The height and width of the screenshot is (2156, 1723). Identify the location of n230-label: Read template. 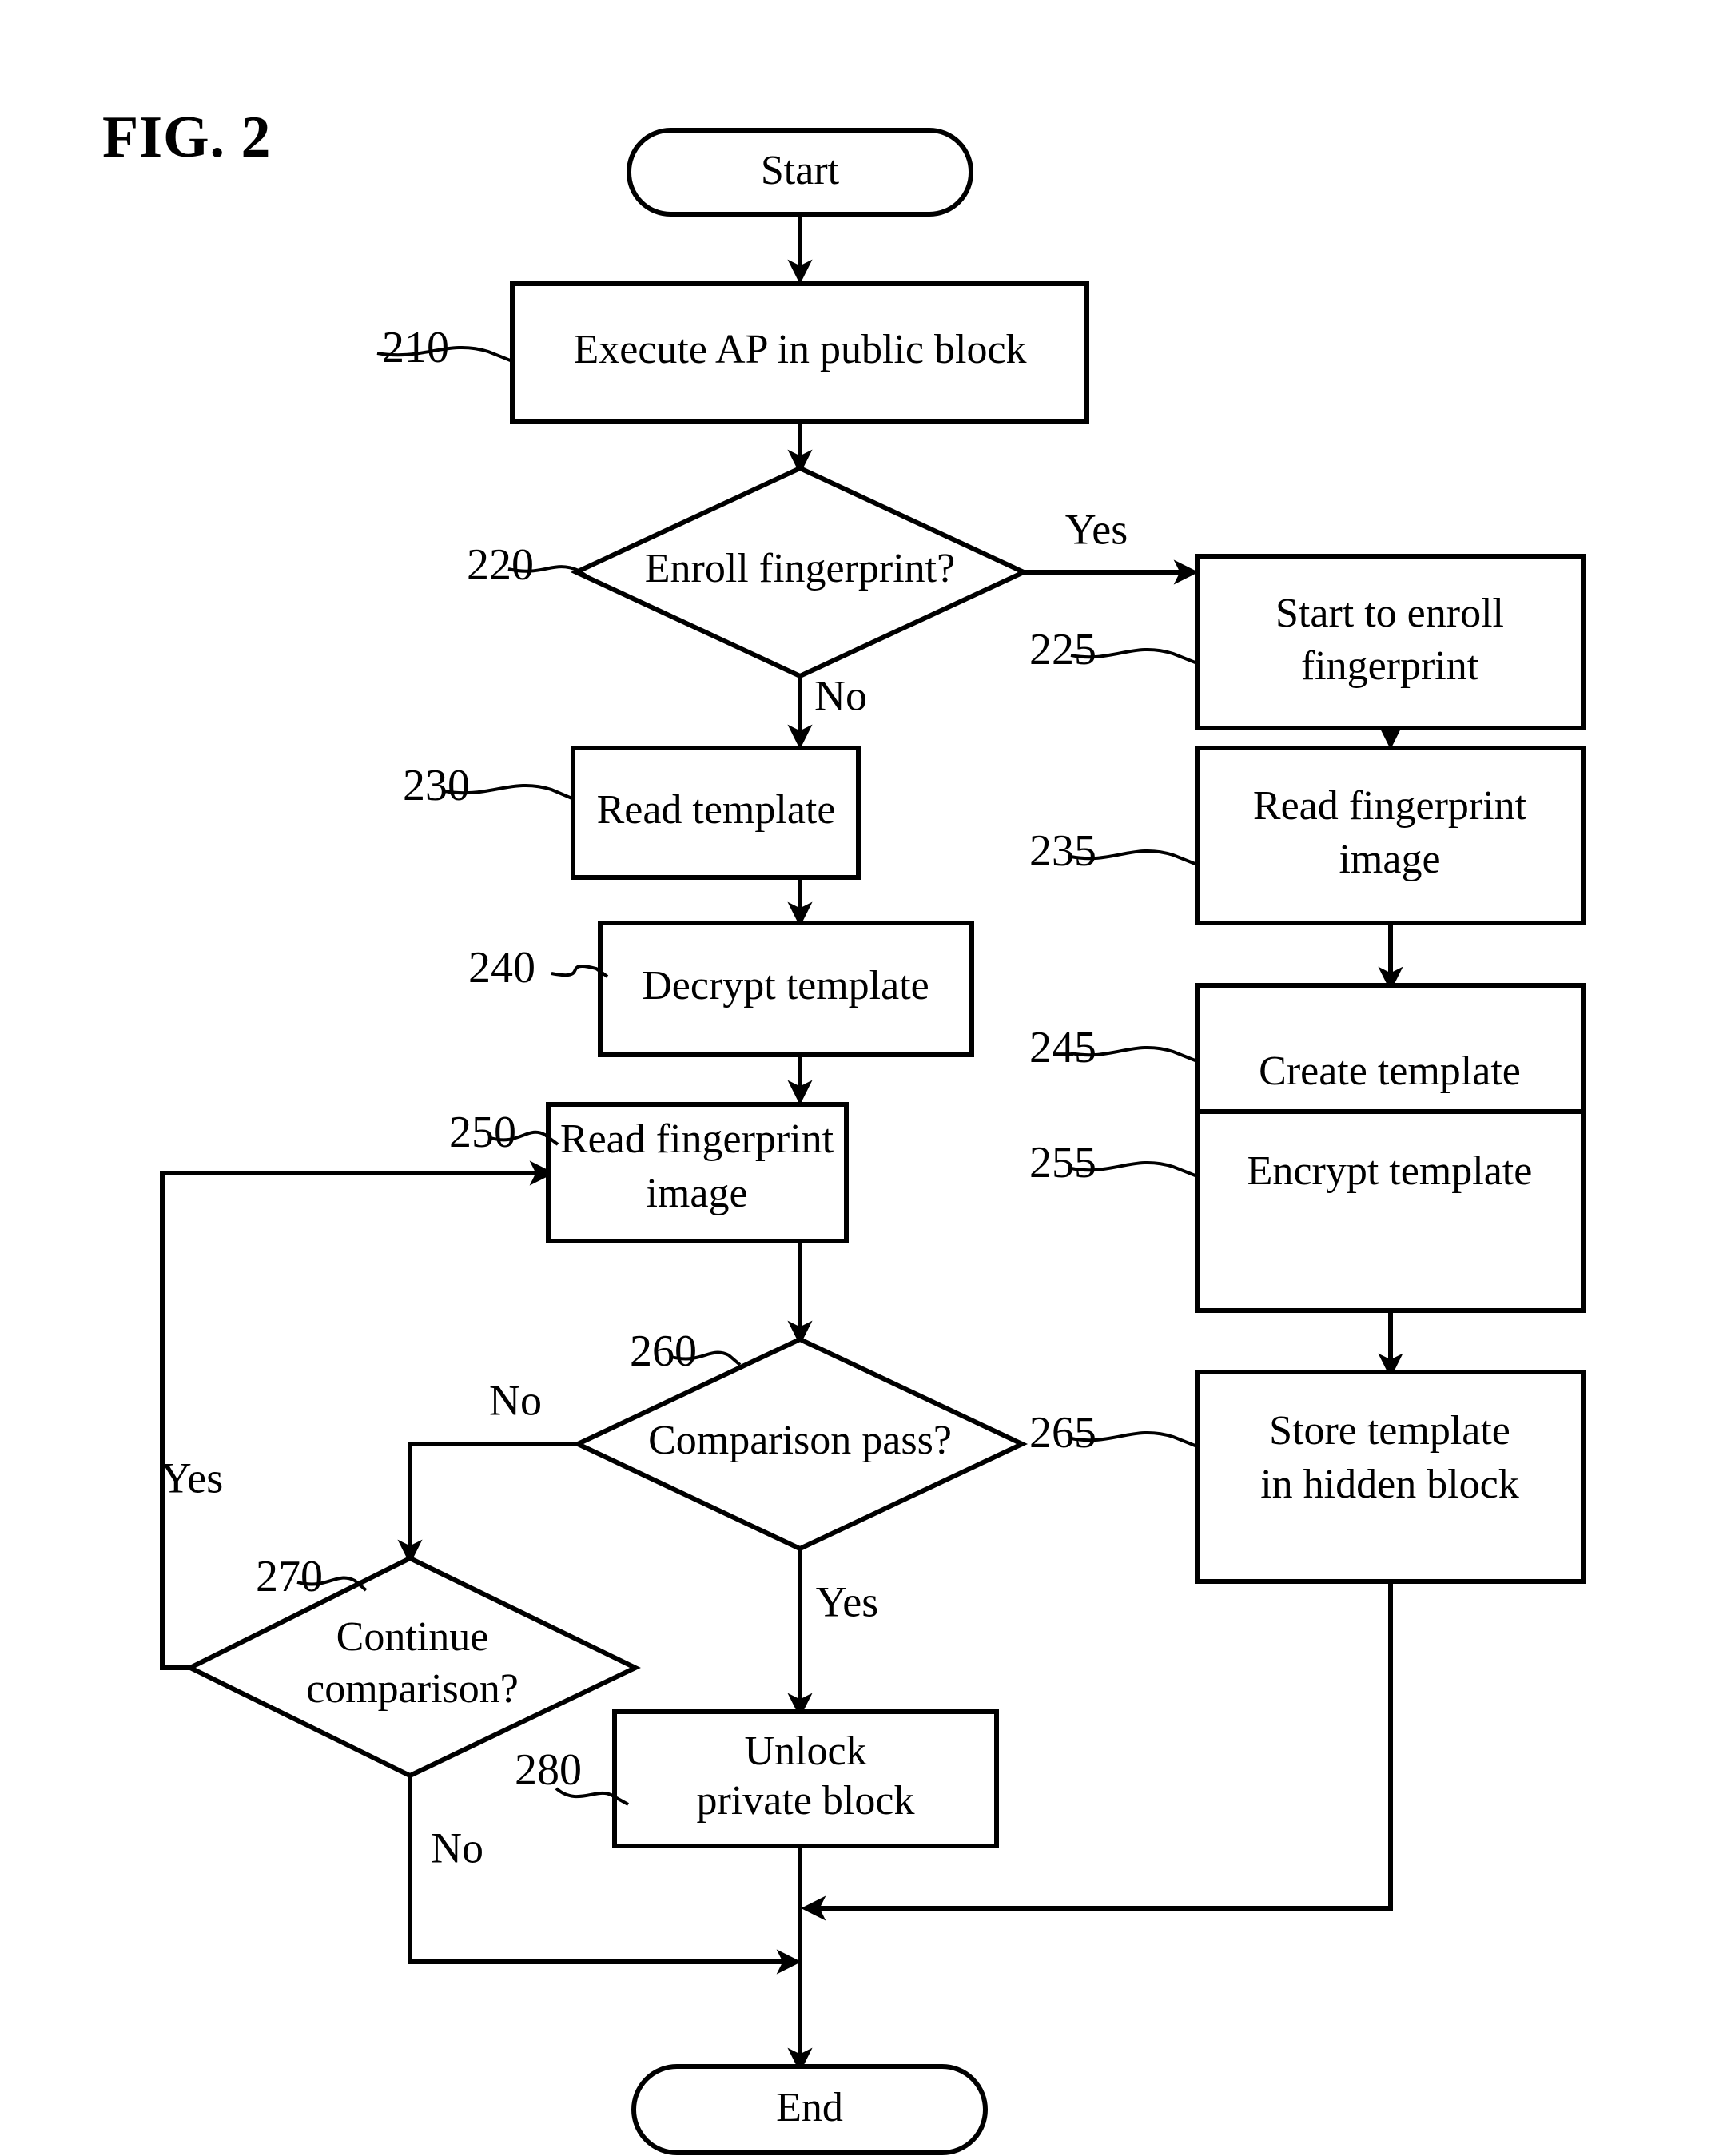
(717, 810).